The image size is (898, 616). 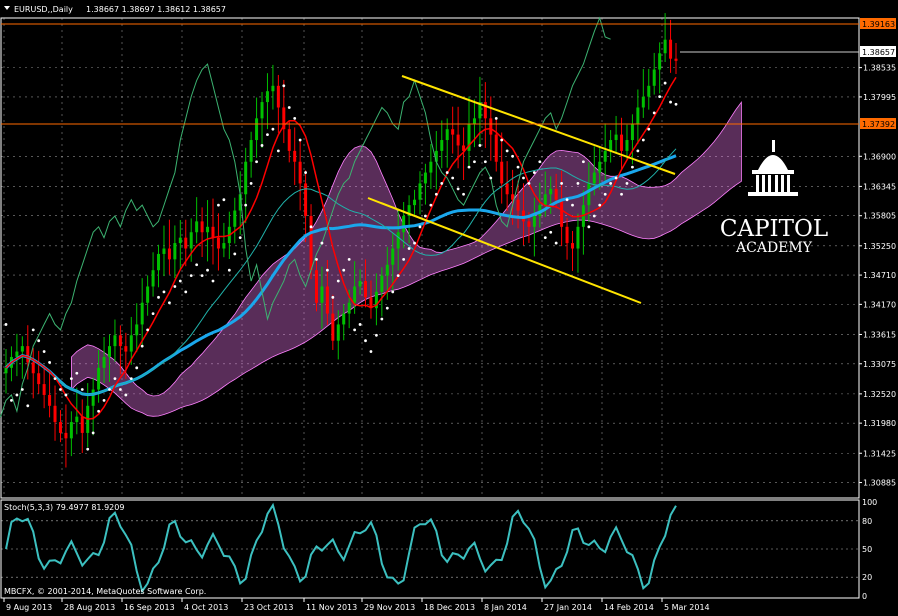 What do you see at coordinates (389, 607) in the screenshot?
I see `date-tick-label: 29 Nov 2013` at bounding box center [389, 607].